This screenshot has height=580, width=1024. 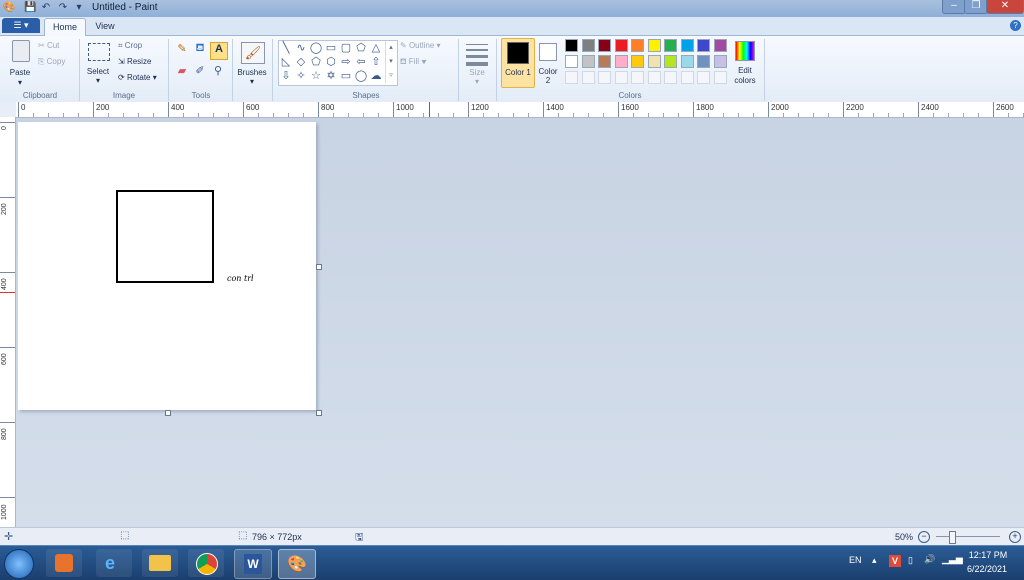 What do you see at coordinates (105, 26) in the screenshot?
I see `tab-view: View` at bounding box center [105, 26].